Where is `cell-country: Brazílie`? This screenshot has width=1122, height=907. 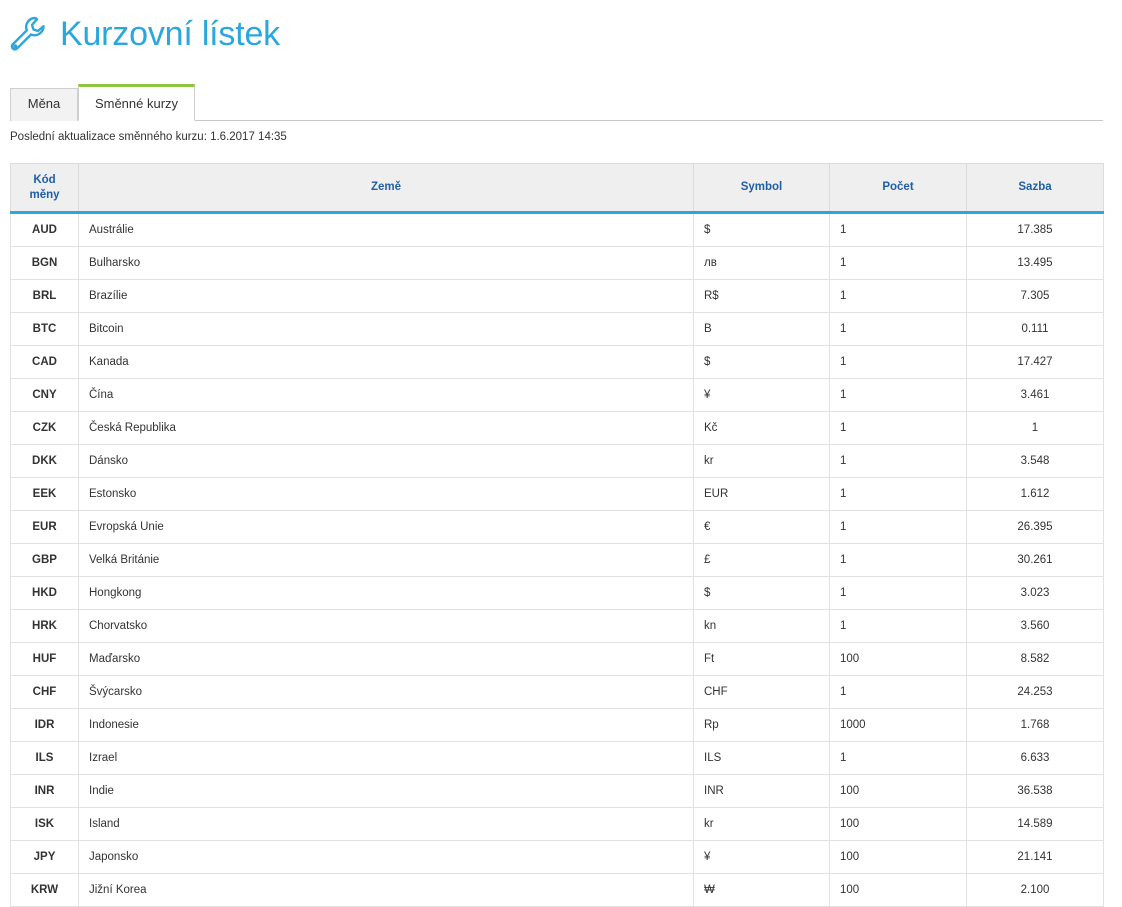
cell-country: Brazílie is located at coordinates (386, 296).